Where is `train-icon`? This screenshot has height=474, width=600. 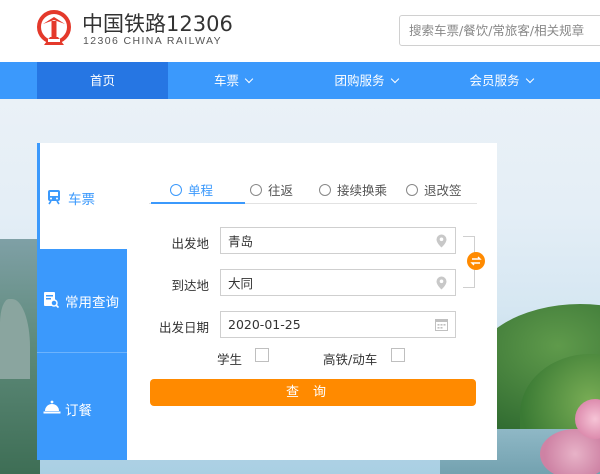
train-icon is located at coordinates (54, 197).